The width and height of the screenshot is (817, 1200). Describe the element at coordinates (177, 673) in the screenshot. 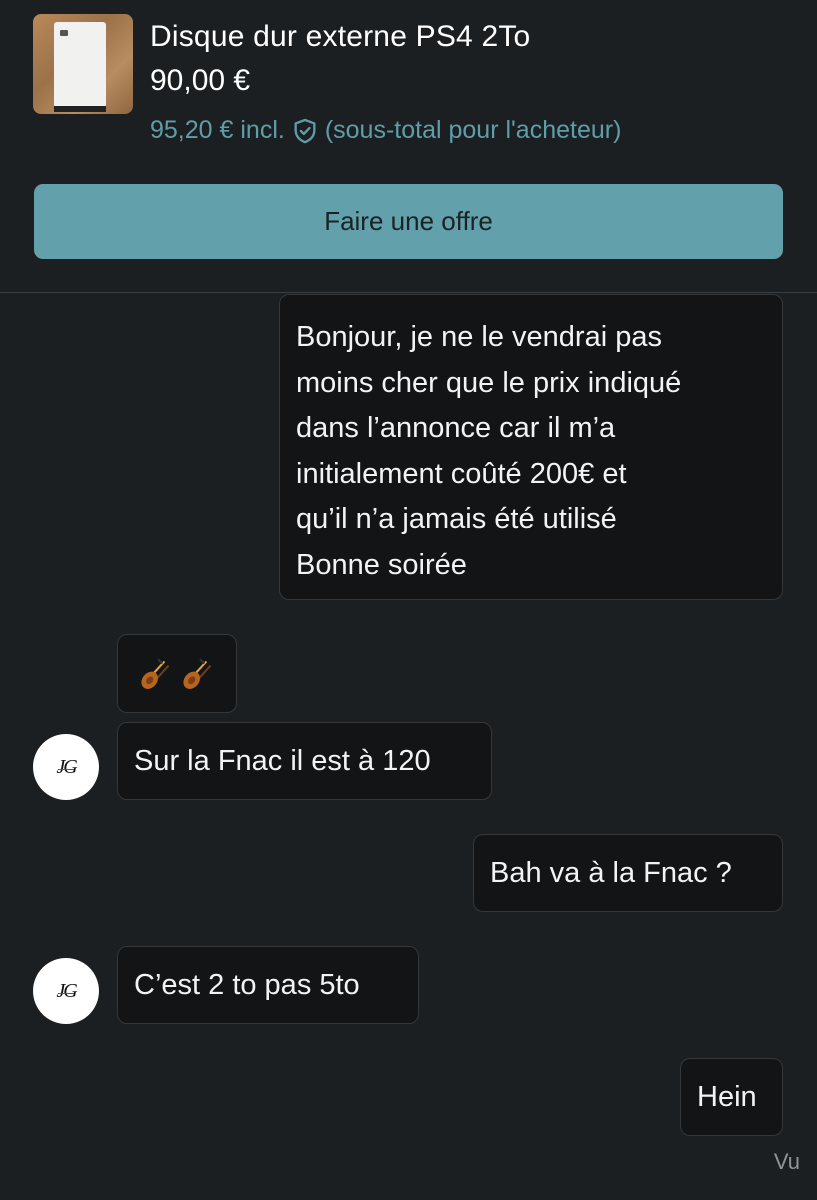

I see `reaction-bubble` at that location.